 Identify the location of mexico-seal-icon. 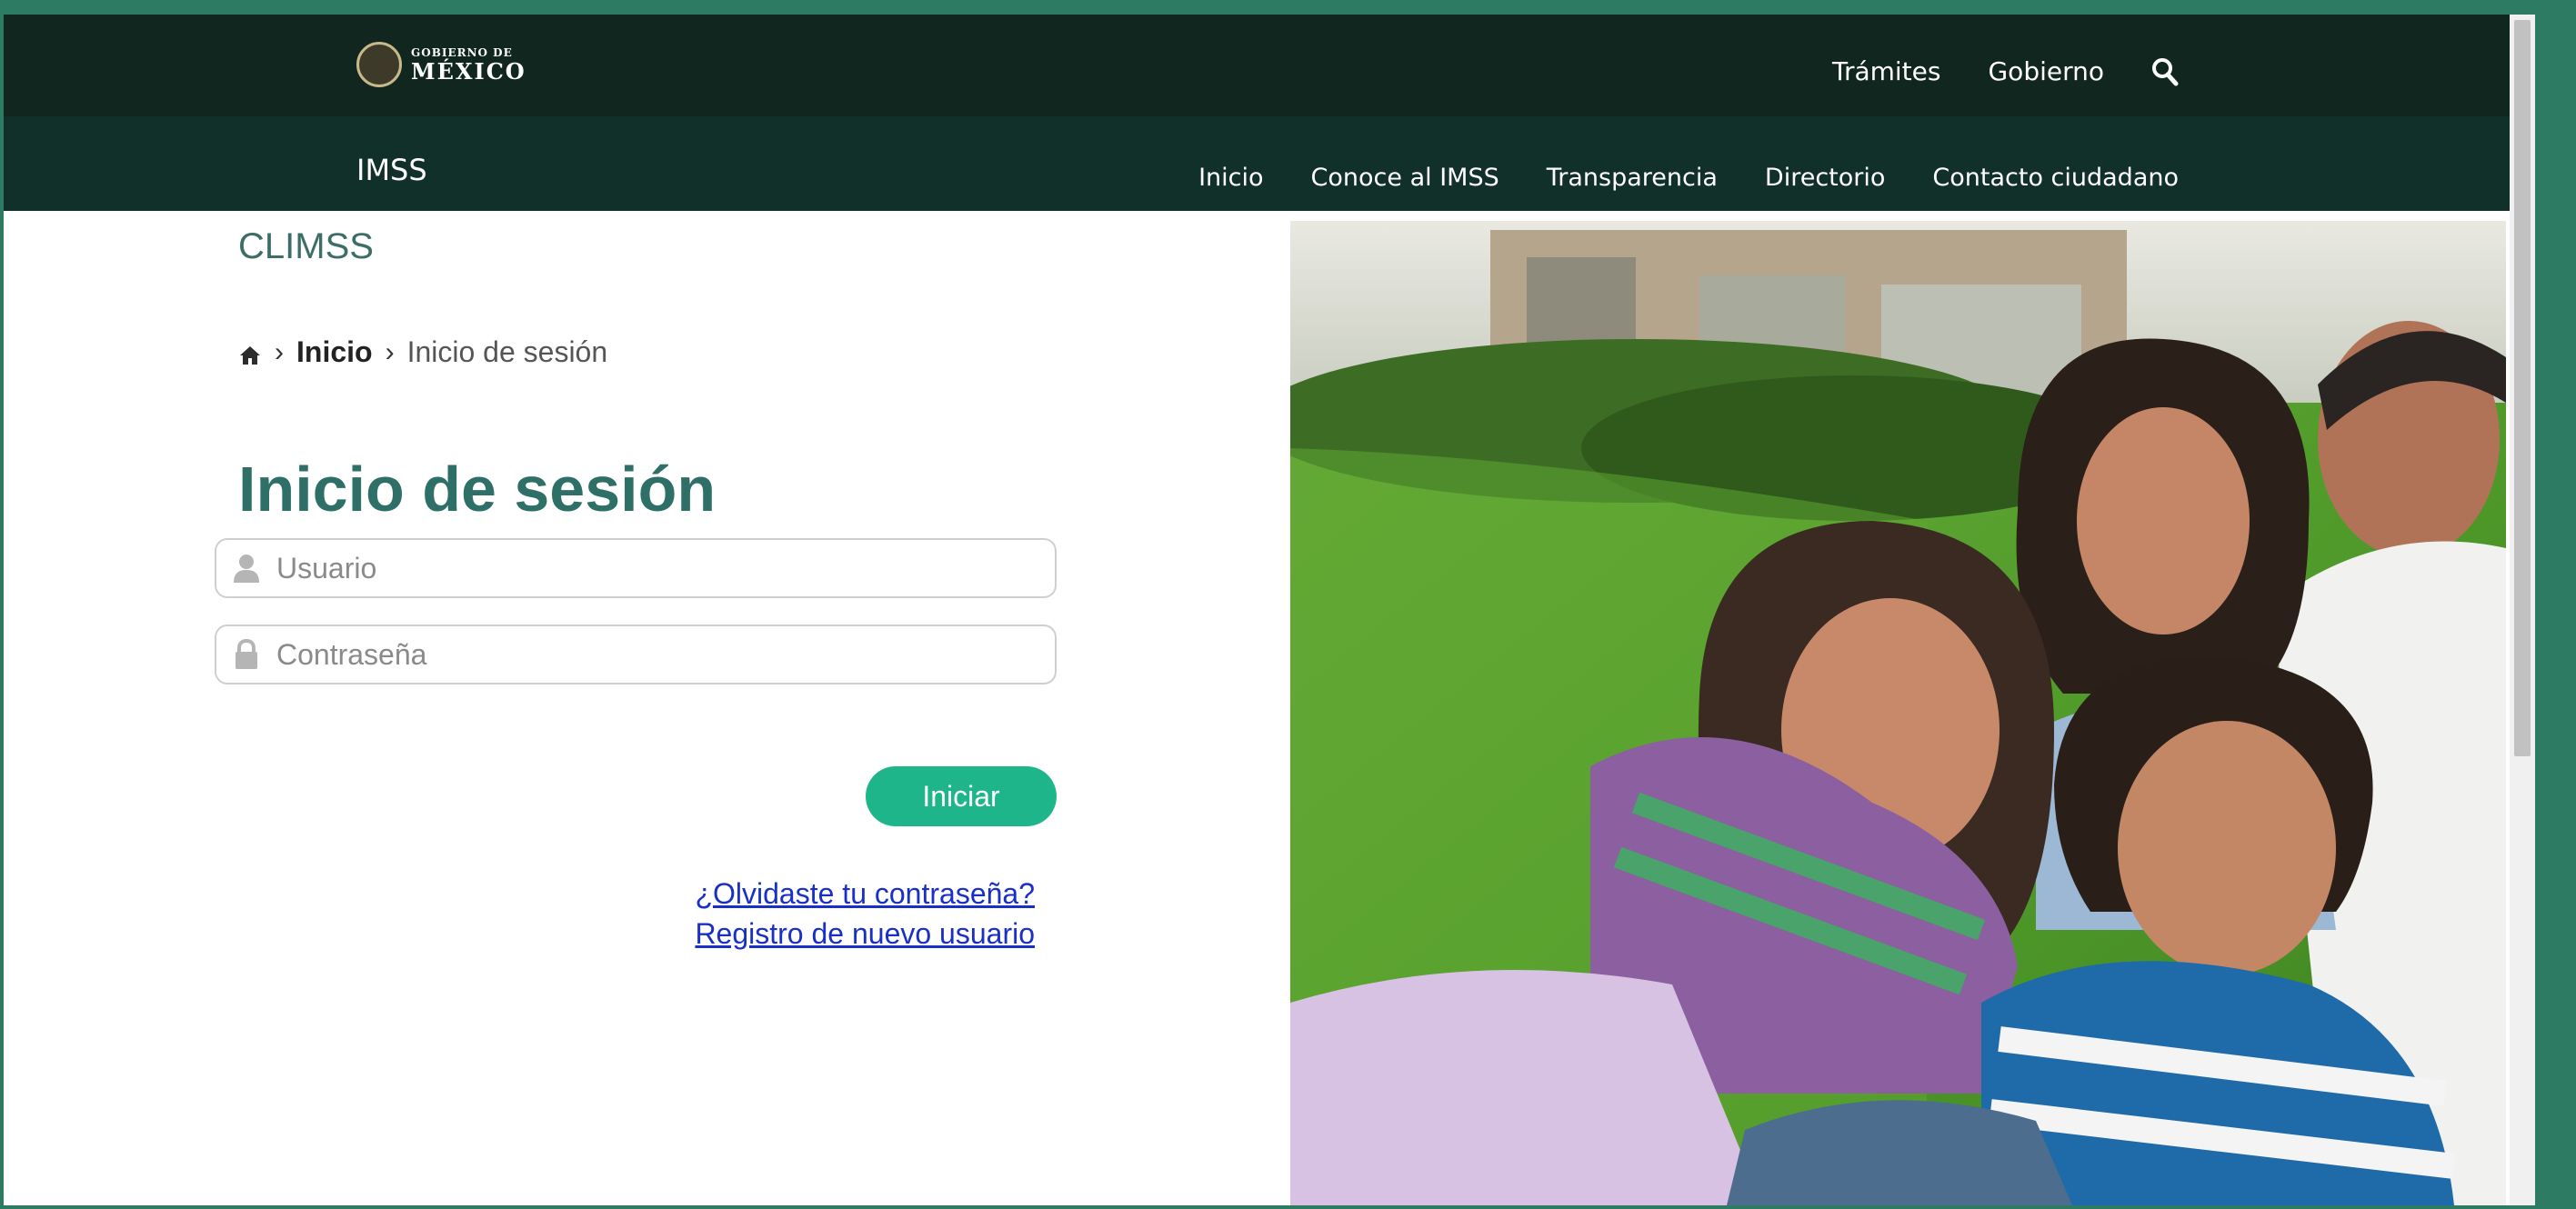
(379, 64).